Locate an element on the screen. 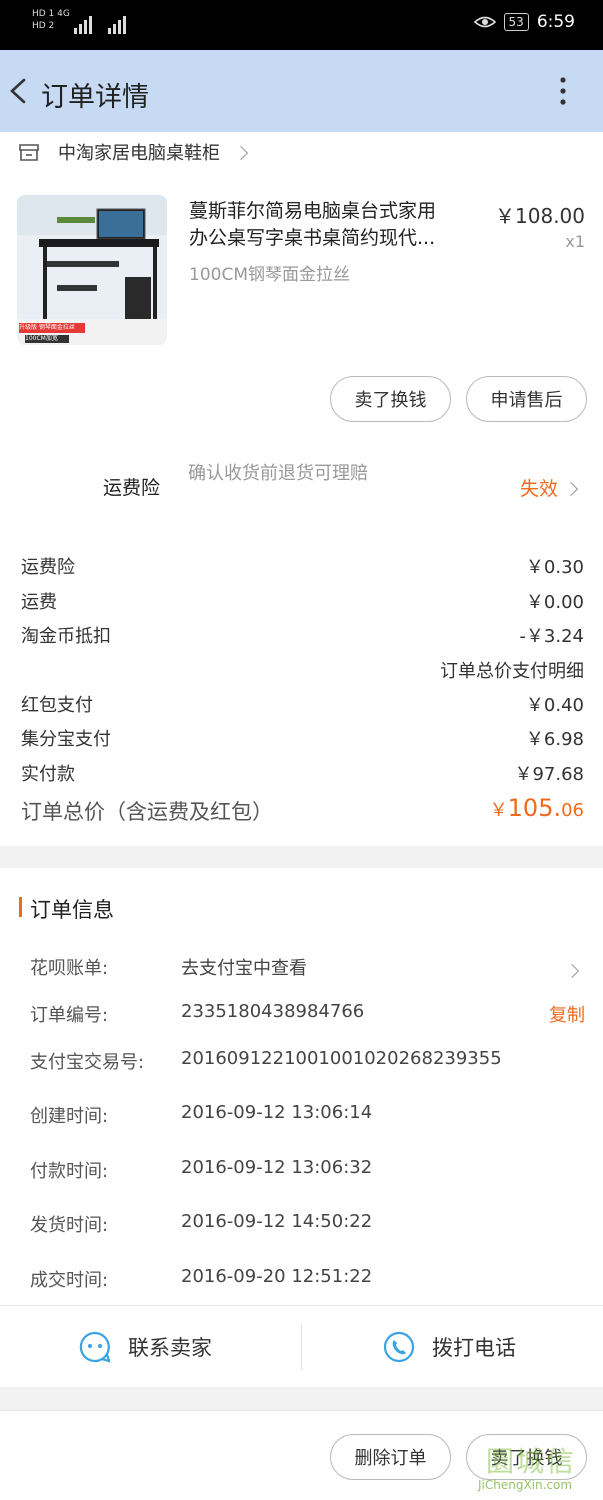 This screenshot has height=1500, width=603. payment-row: 实付款 ￥97.68 is located at coordinates (302, 773).